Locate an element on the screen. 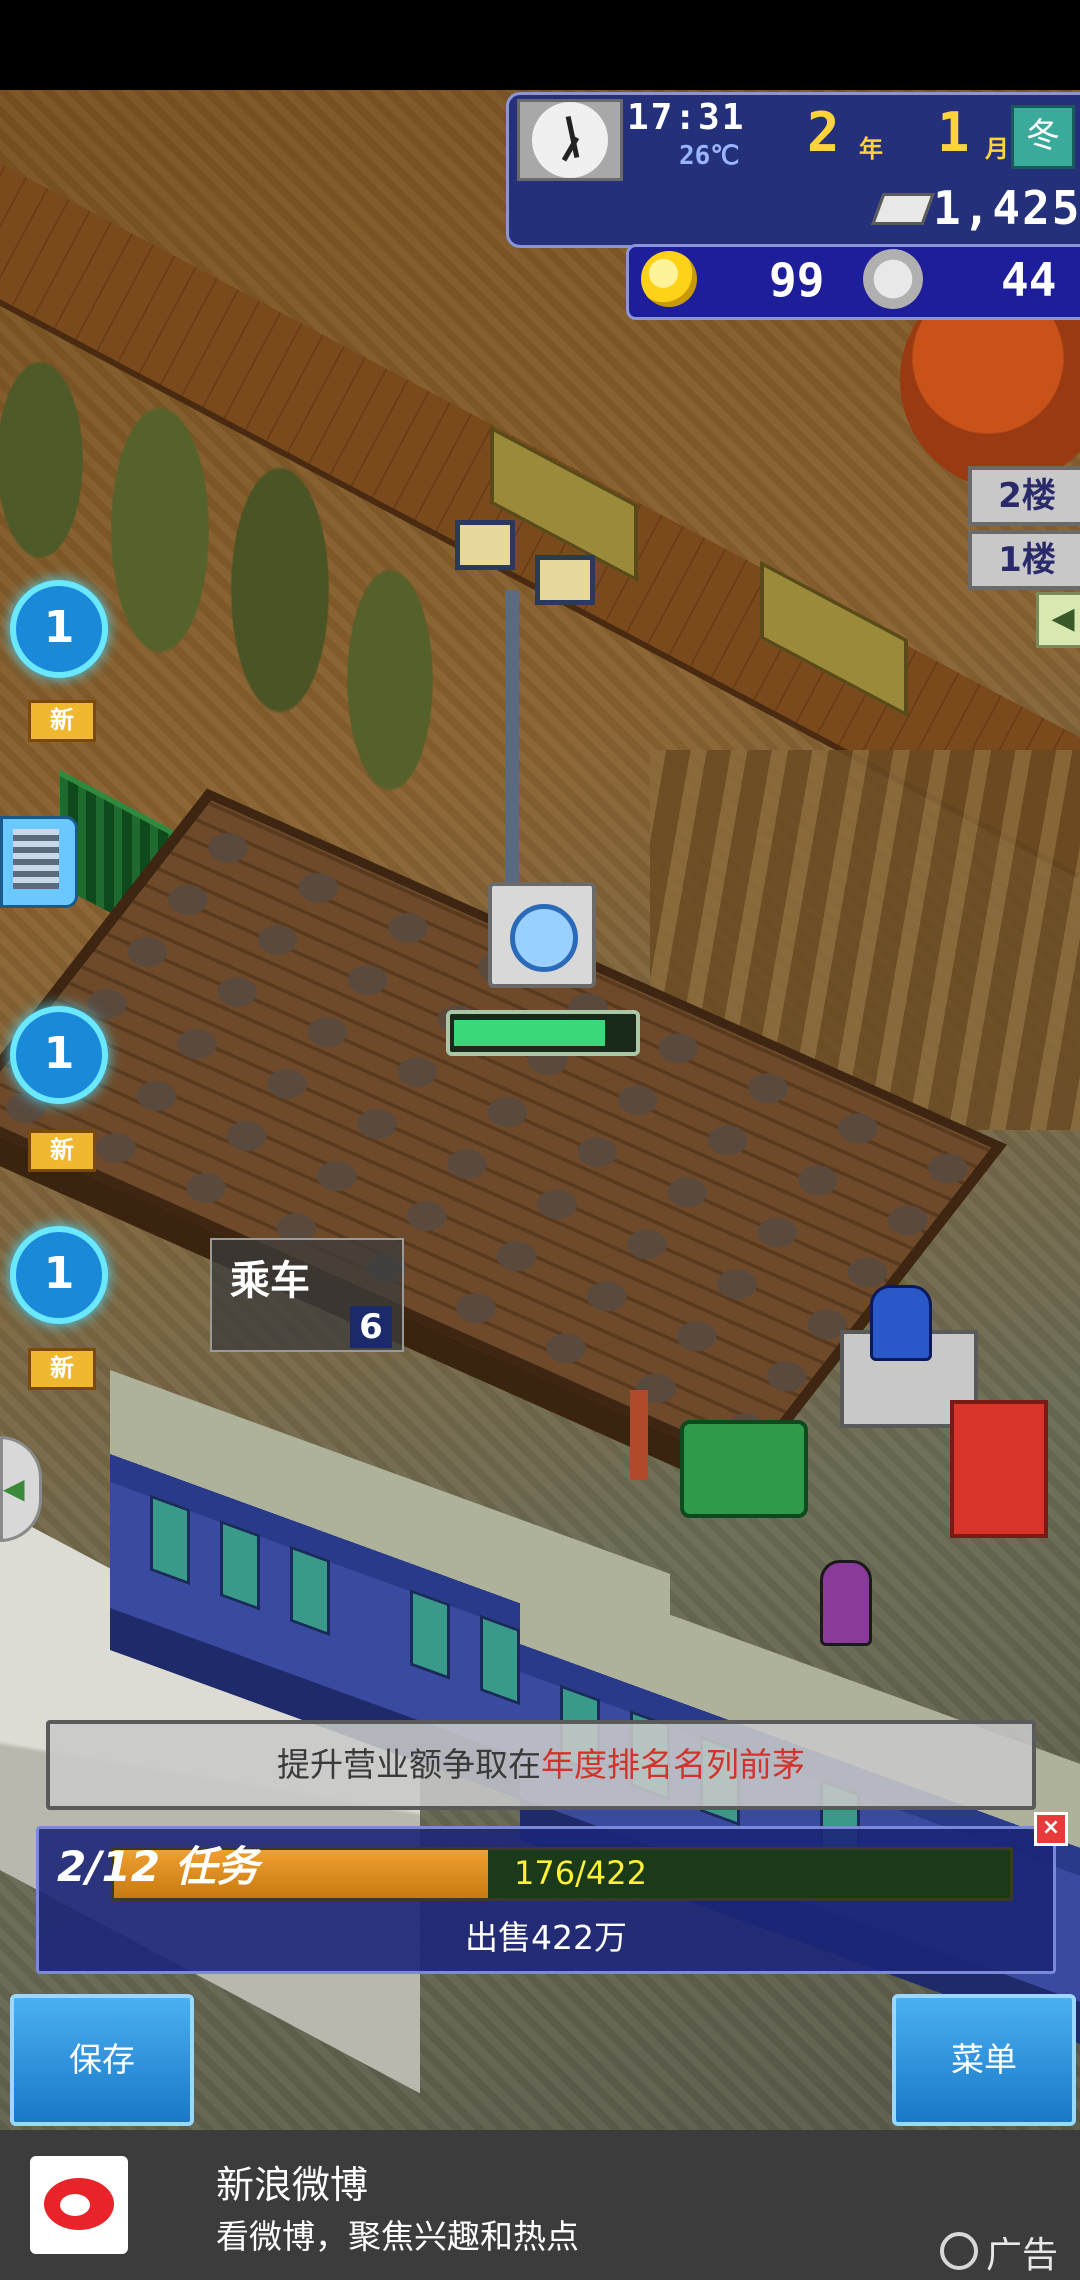 This screenshot has height=2280, width=1080. boarding-label: 乘车 6 is located at coordinates (307, 1295).